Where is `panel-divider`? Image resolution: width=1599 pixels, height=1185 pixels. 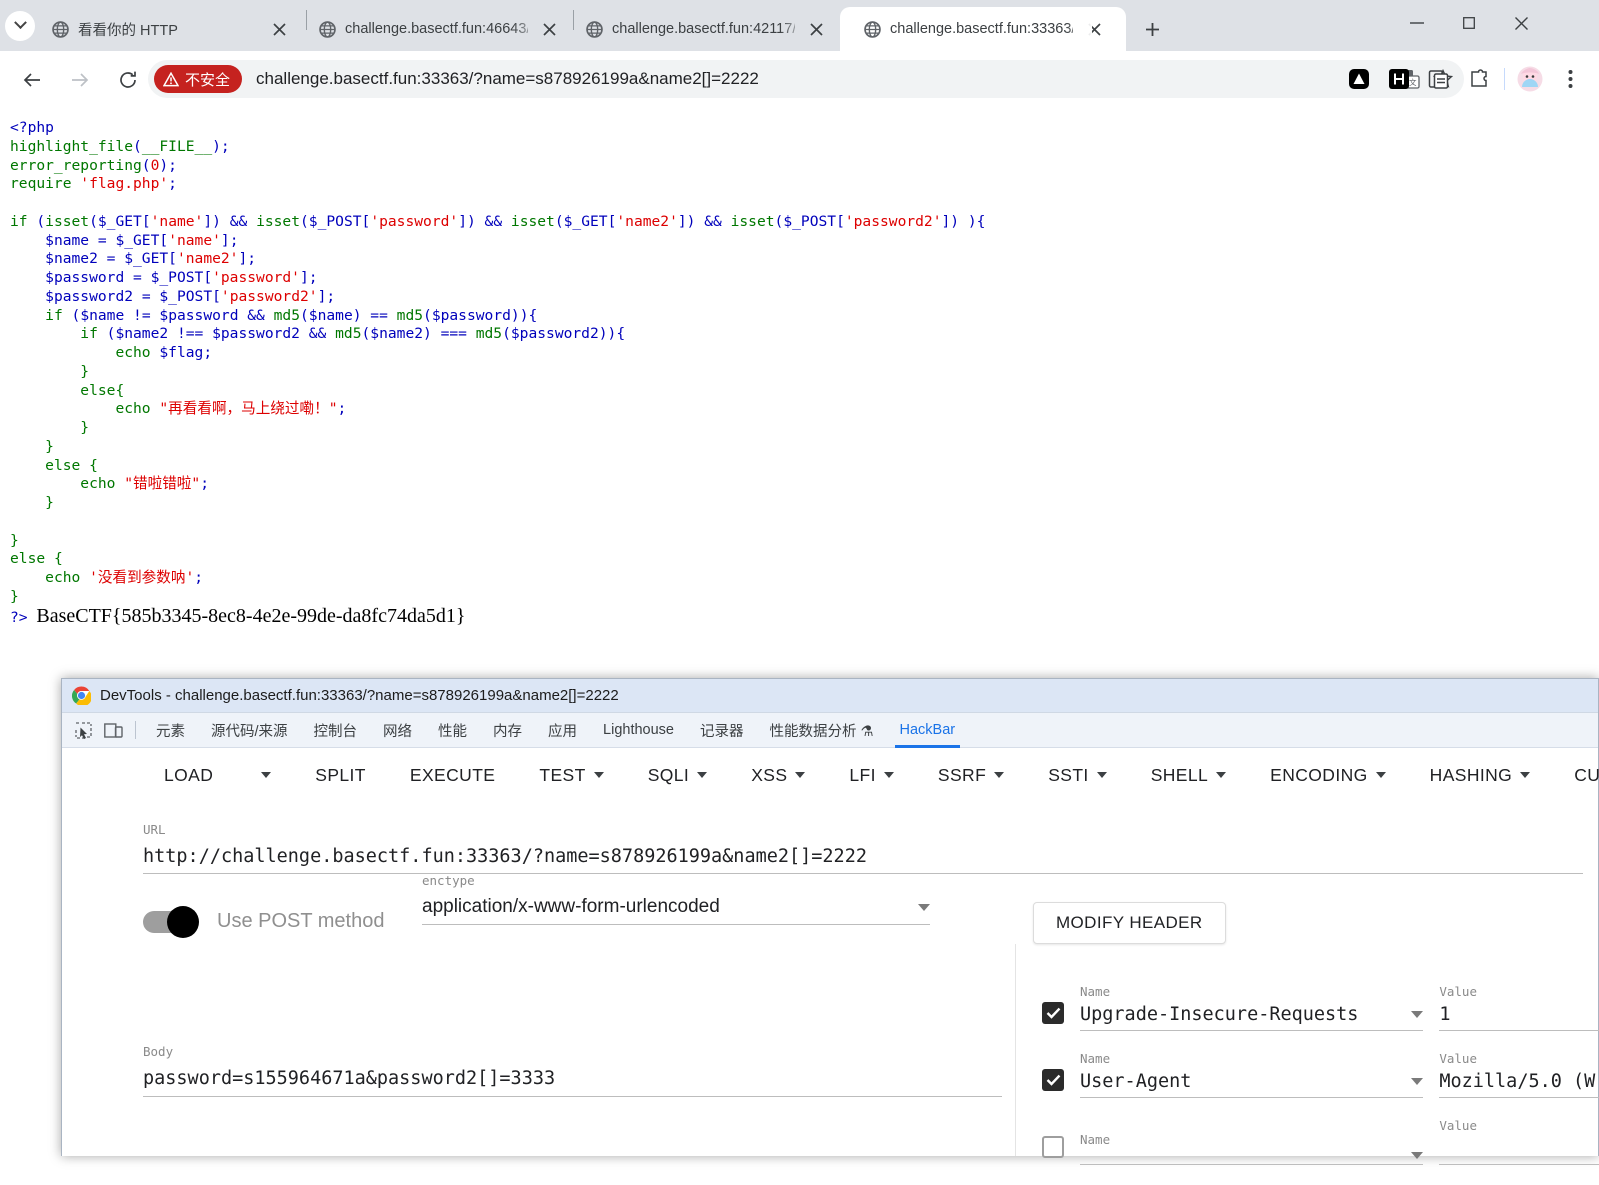 panel-divider is located at coordinates (1015, 1050).